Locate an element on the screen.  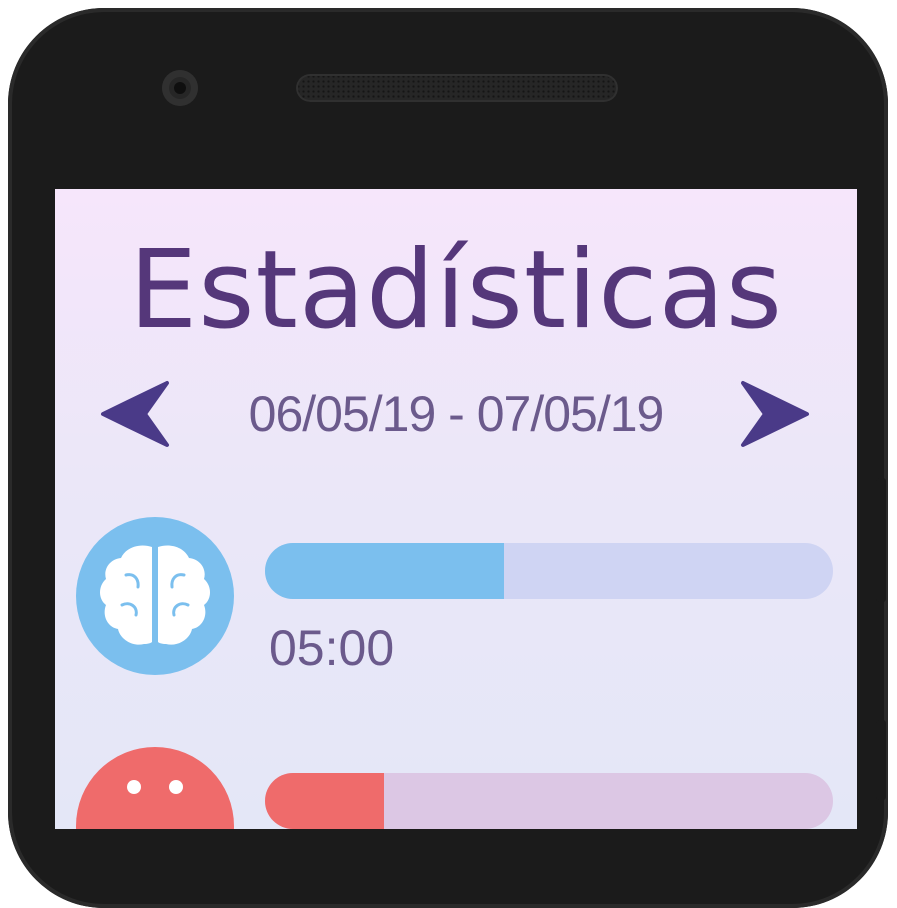
brain-icon is located at coordinates (155, 595).